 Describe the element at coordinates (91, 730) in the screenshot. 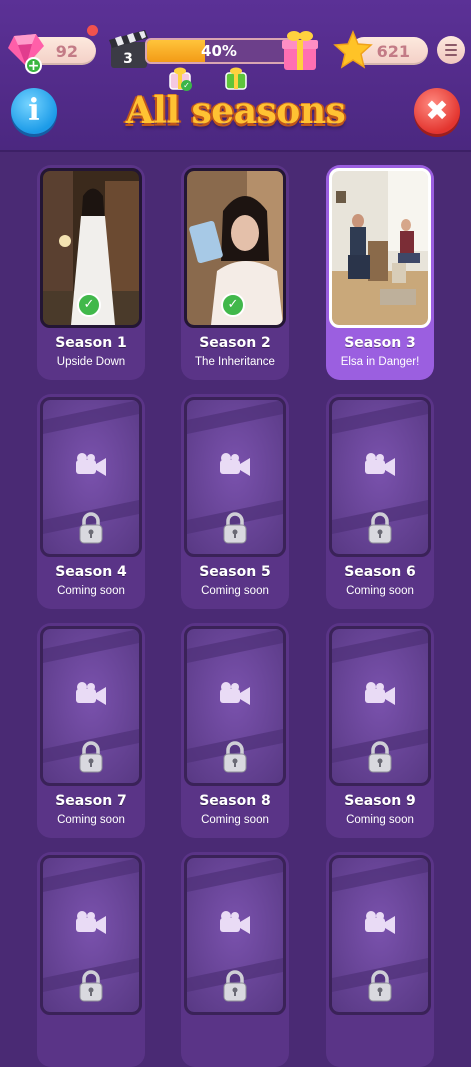

I see `season-card: Season 7 Coming soon` at that location.